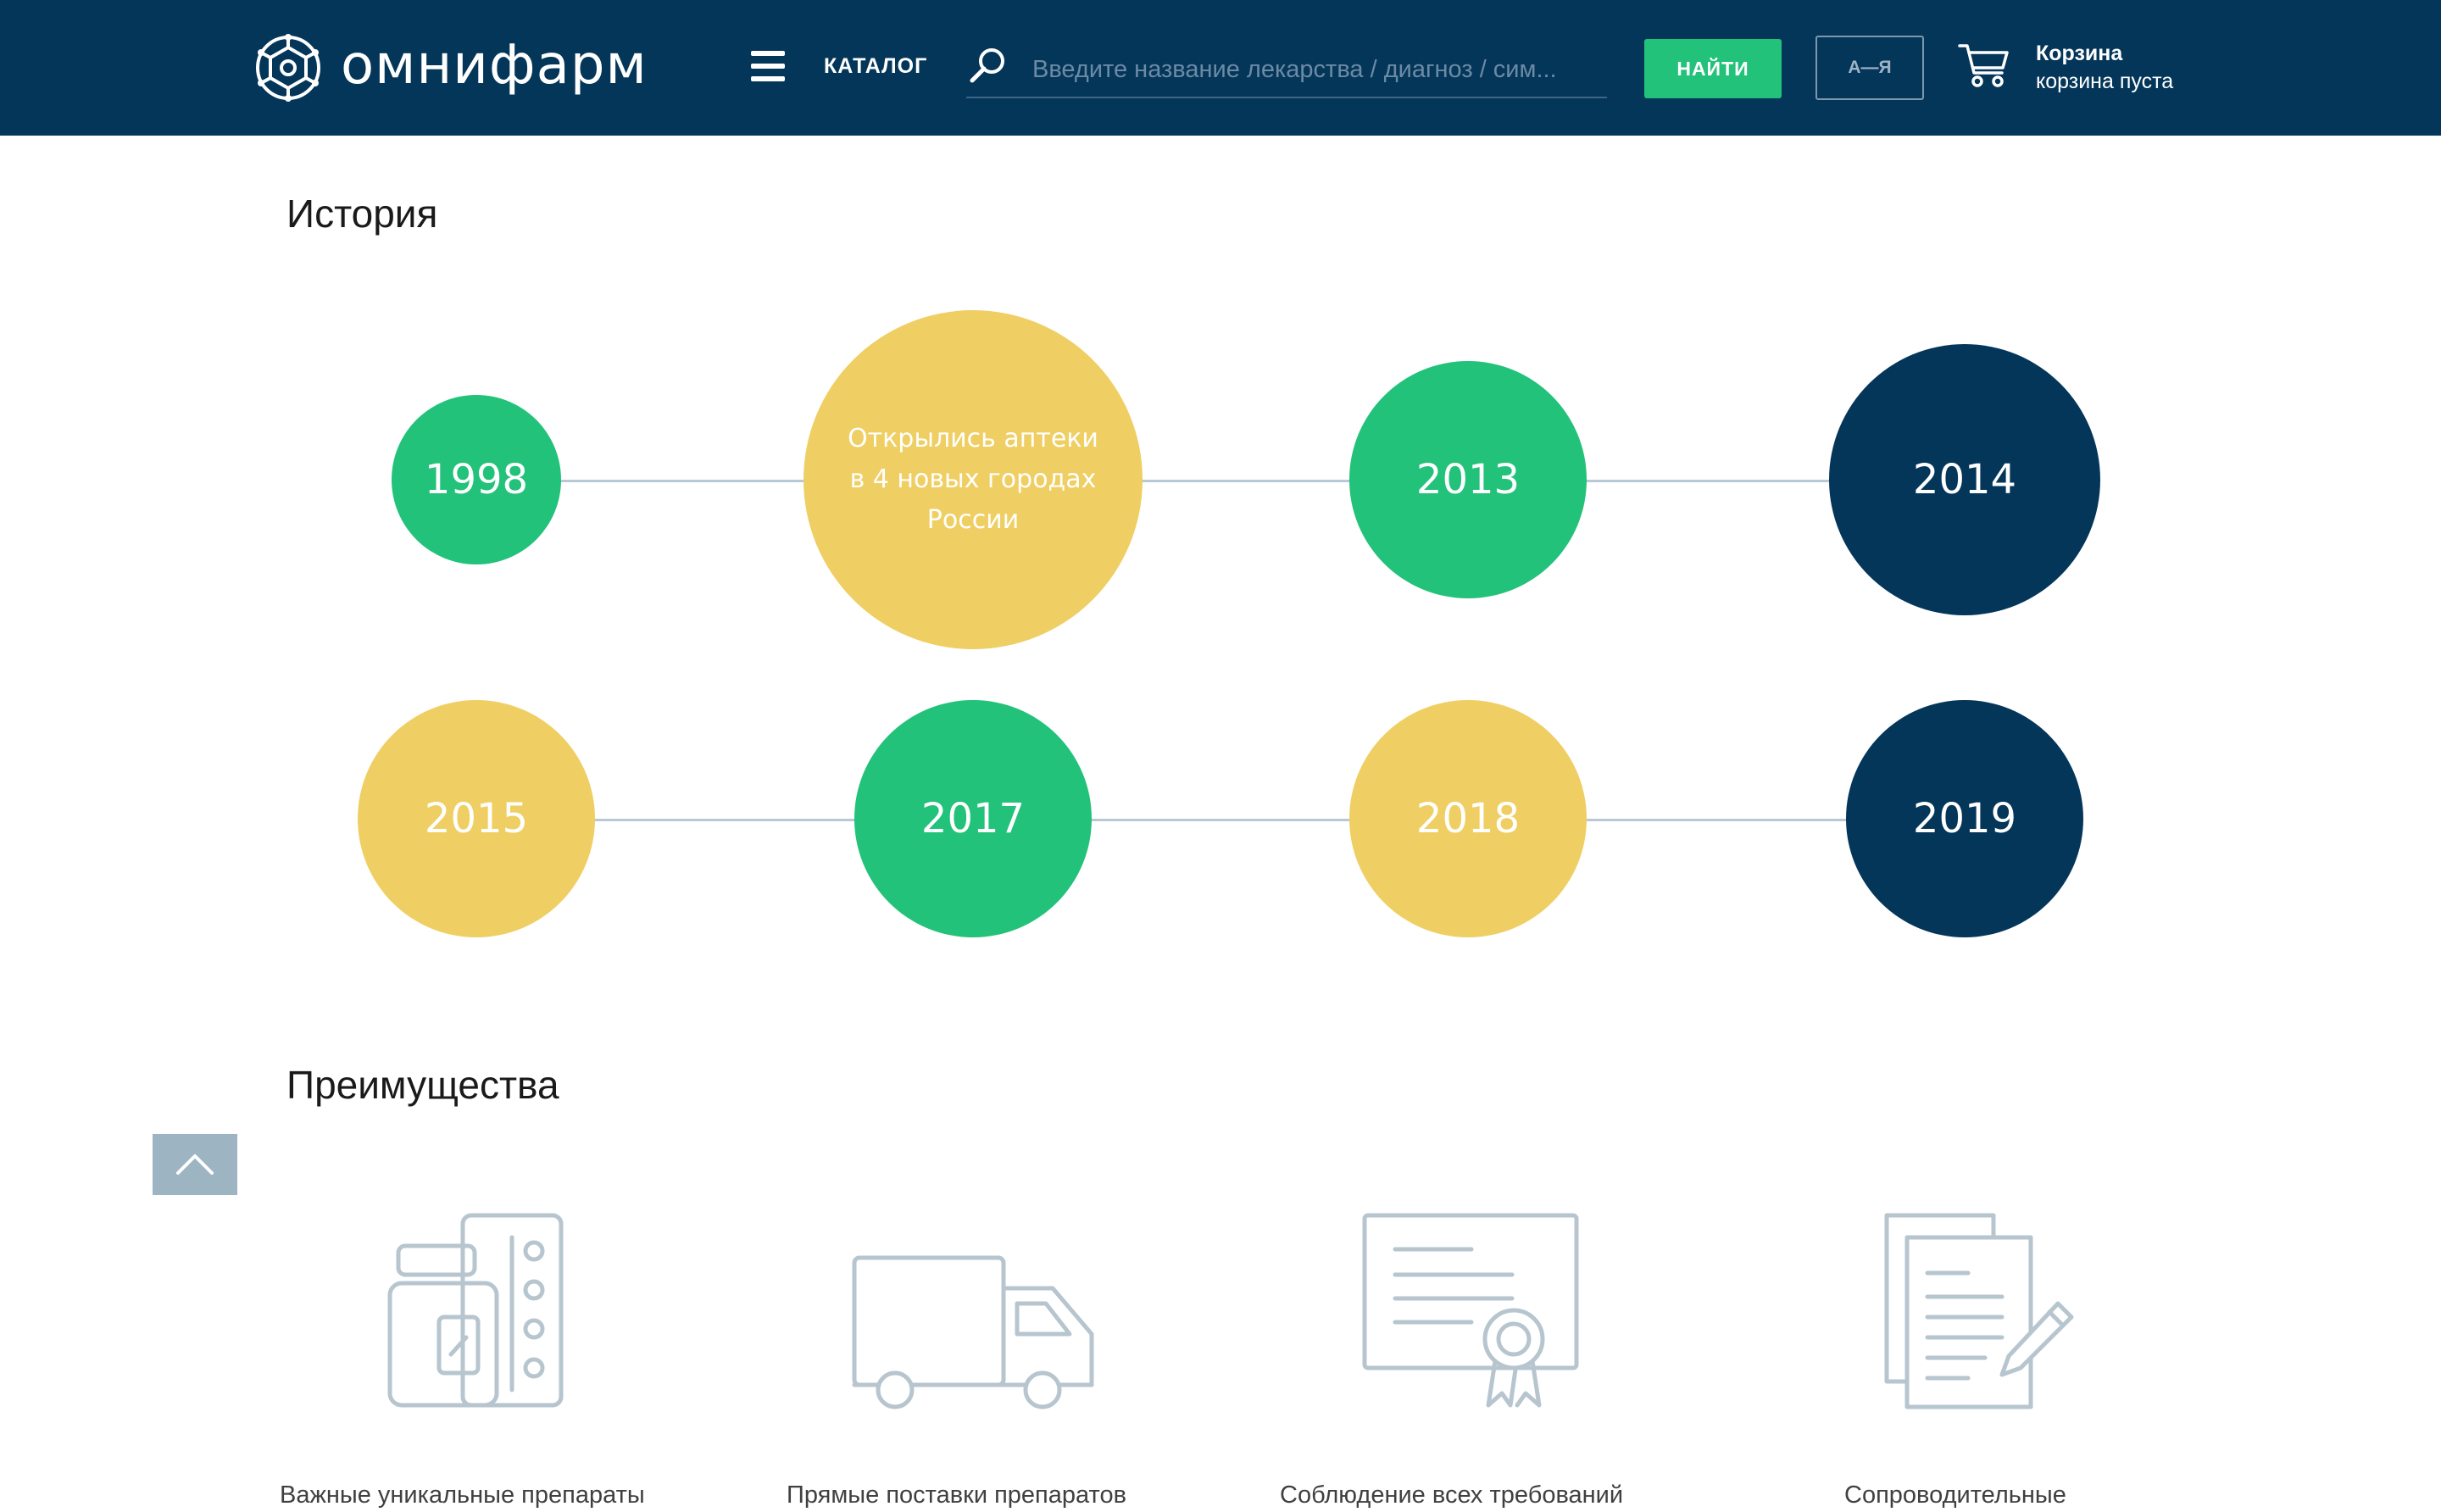 This screenshot has height=1512, width=2441. I want to click on benefit-caption: Важные уникальные препараты, so click(463, 1495).